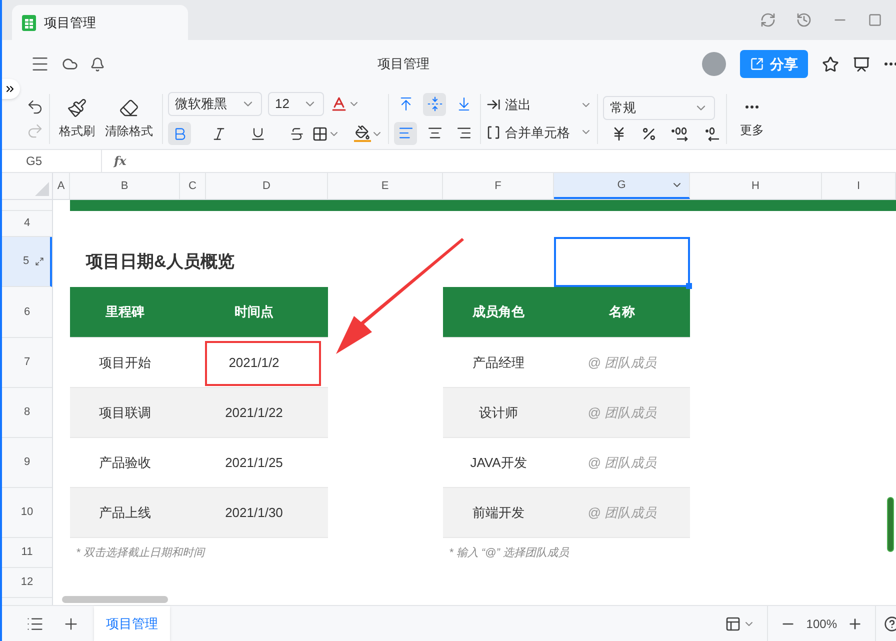 Image resolution: width=896 pixels, height=641 pixels. I want to click on table-cell: 2021/1/30, so click(254, 513).